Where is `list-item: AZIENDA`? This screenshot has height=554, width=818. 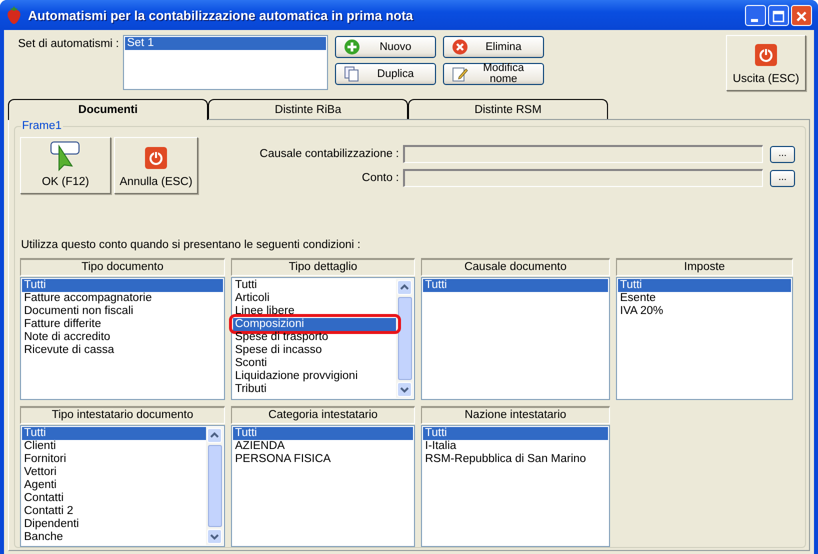
list-item: AZIENDA is located at coordinates (323, 446).